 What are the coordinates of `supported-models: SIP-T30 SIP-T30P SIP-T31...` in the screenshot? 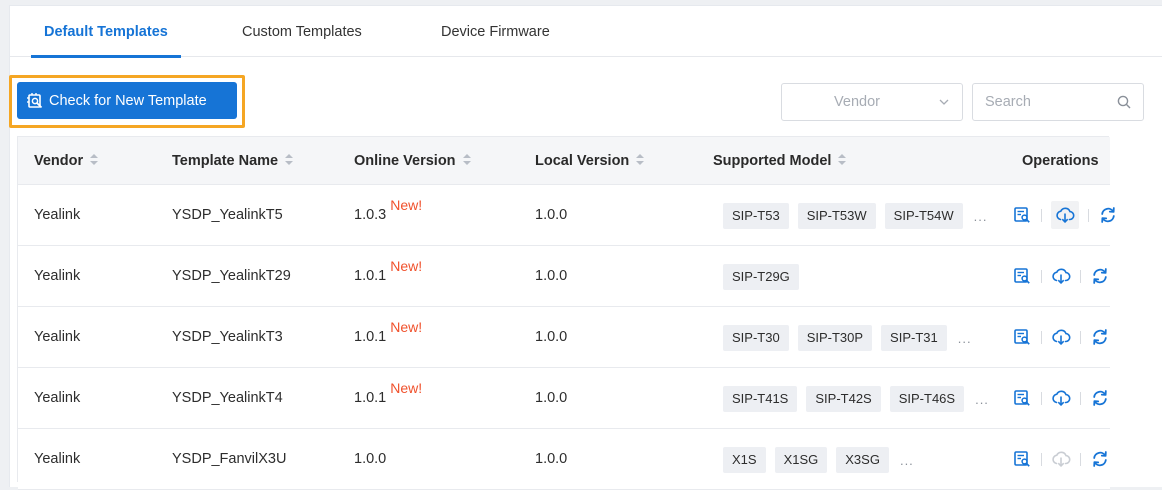 It's located at (847, 338).